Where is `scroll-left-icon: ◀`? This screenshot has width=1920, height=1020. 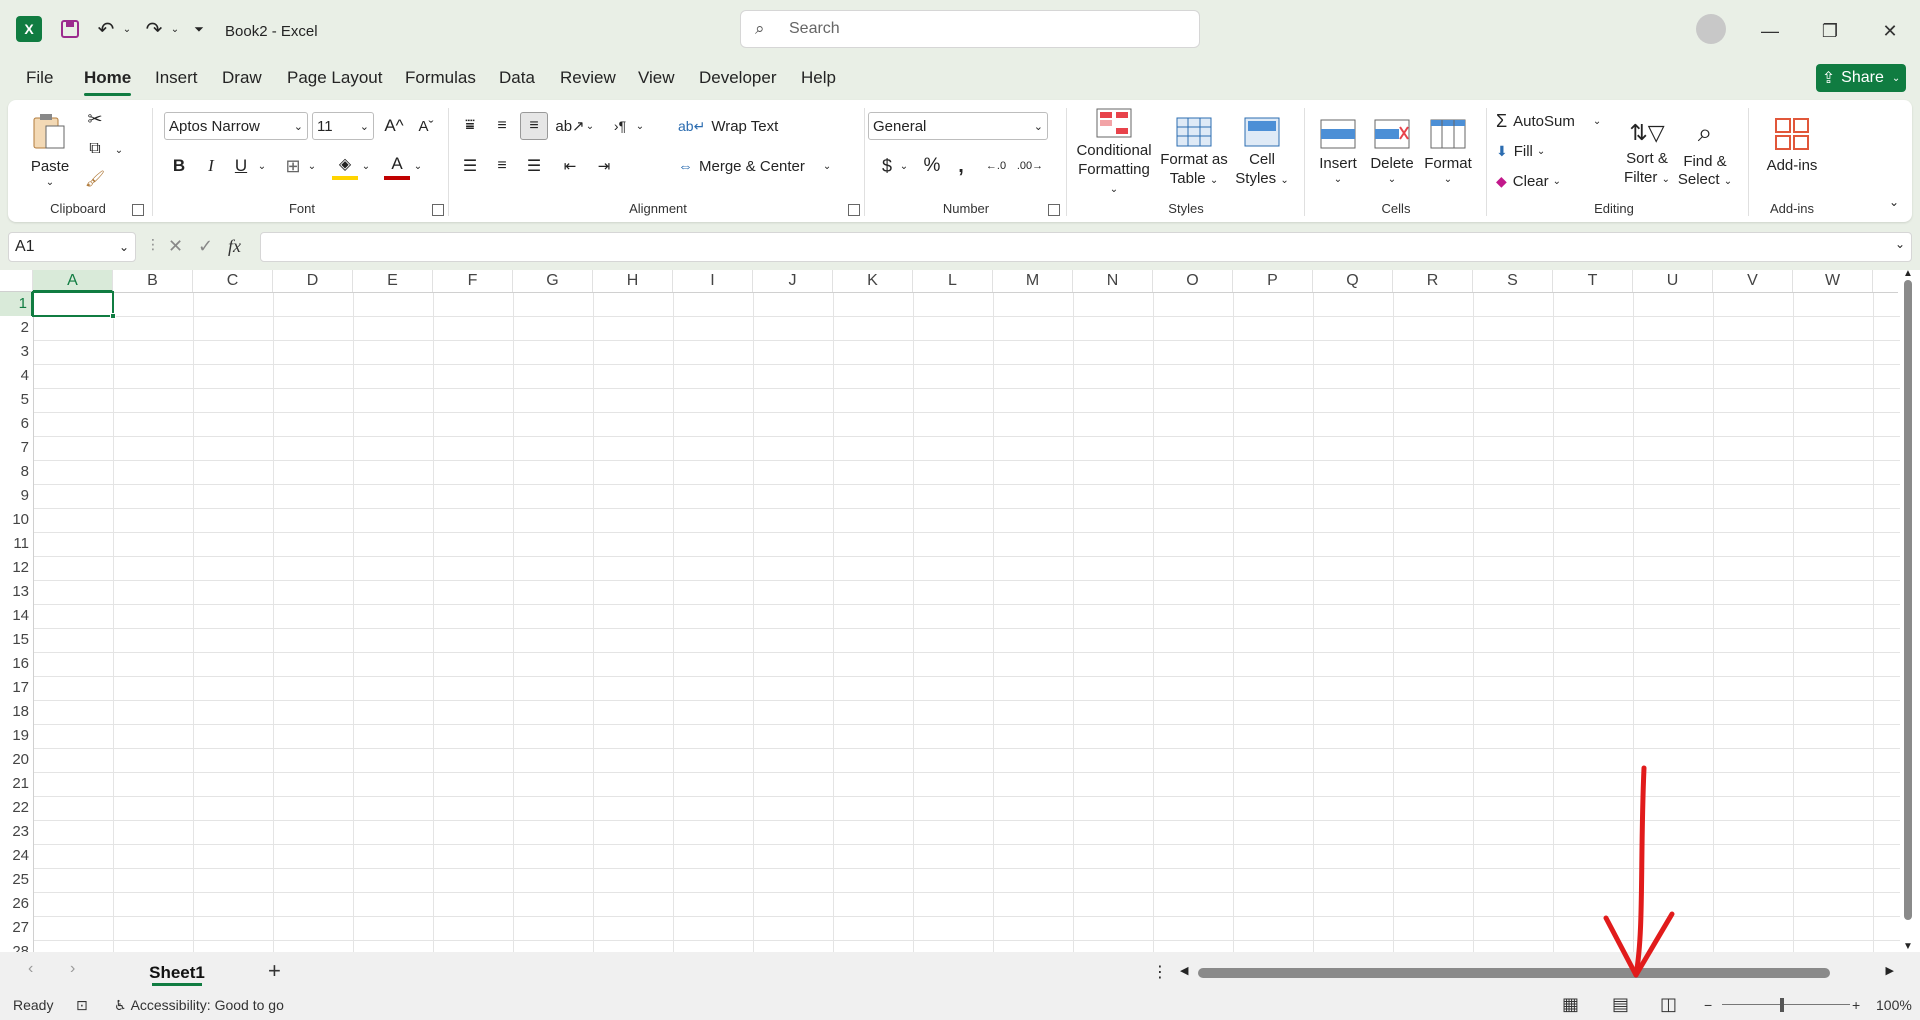 scroll-left-icon: ◀ is located at coordinates (1184, 970).